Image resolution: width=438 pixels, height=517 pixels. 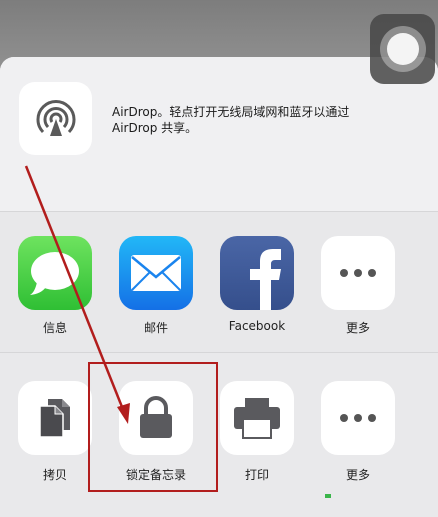 What do you see at coordinates (267, 120) in the screenshot?
I see `airdrop-description: AirDrop。轻点打开无线局域网和蓝牙以通过 AirDrop 共享。` at bounding box center [267, 120].